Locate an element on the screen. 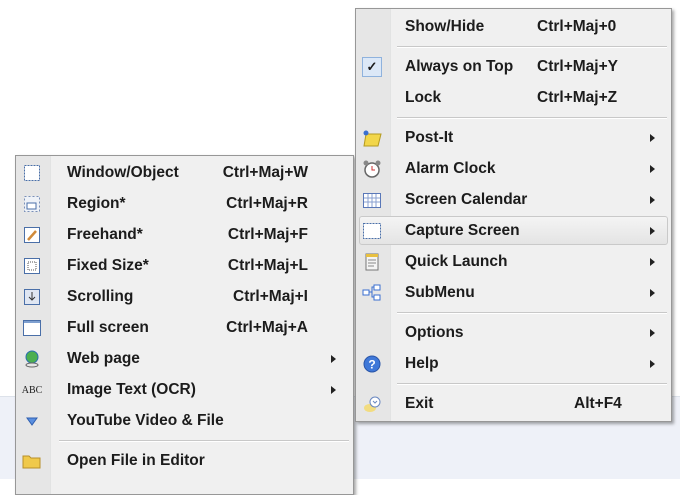  pencil-icon is located at coordinates (32, 235).